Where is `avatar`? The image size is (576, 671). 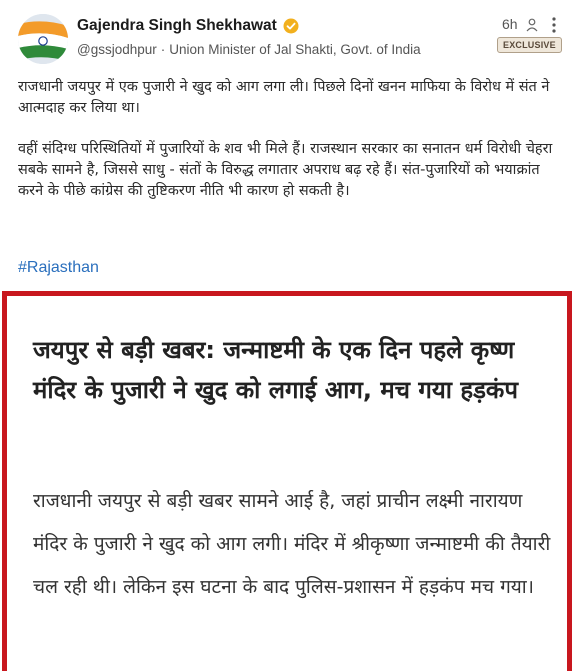 avatar is located at coordinates (43, 39).